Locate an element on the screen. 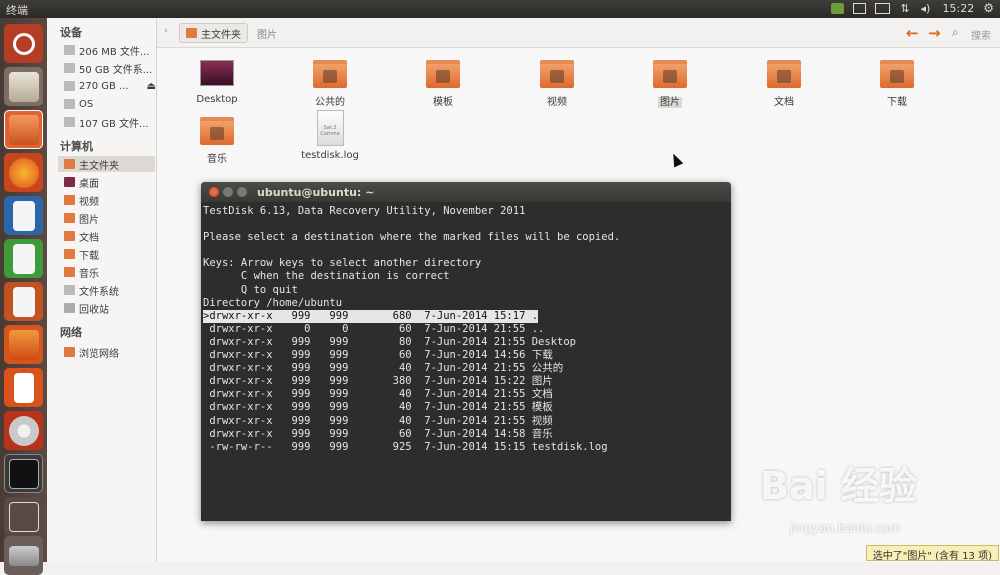  desktop-icon is located at coordinates (69, 182).